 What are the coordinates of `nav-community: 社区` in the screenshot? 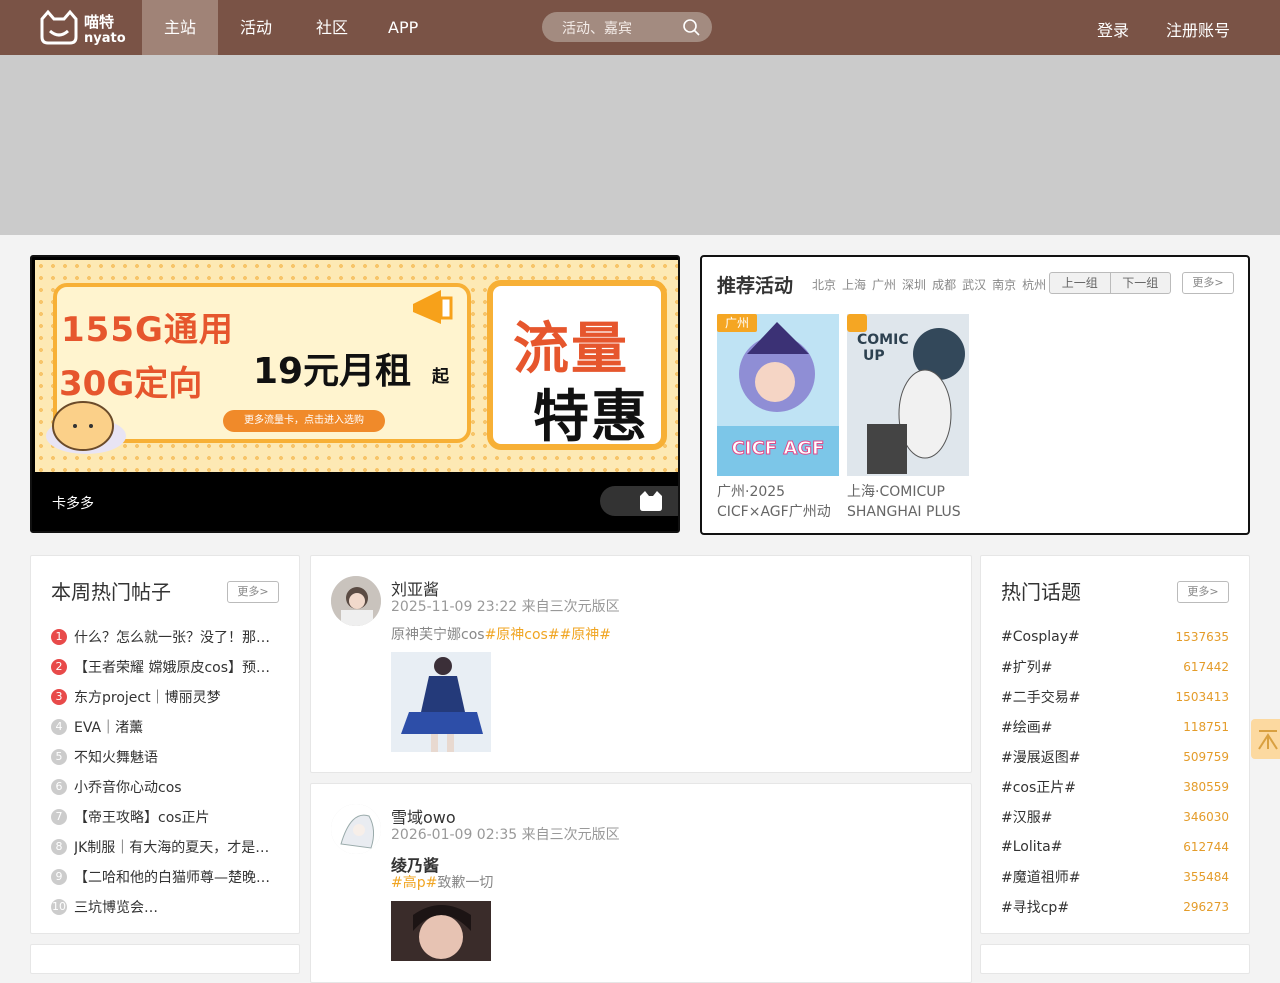 It's located at (332, 27).